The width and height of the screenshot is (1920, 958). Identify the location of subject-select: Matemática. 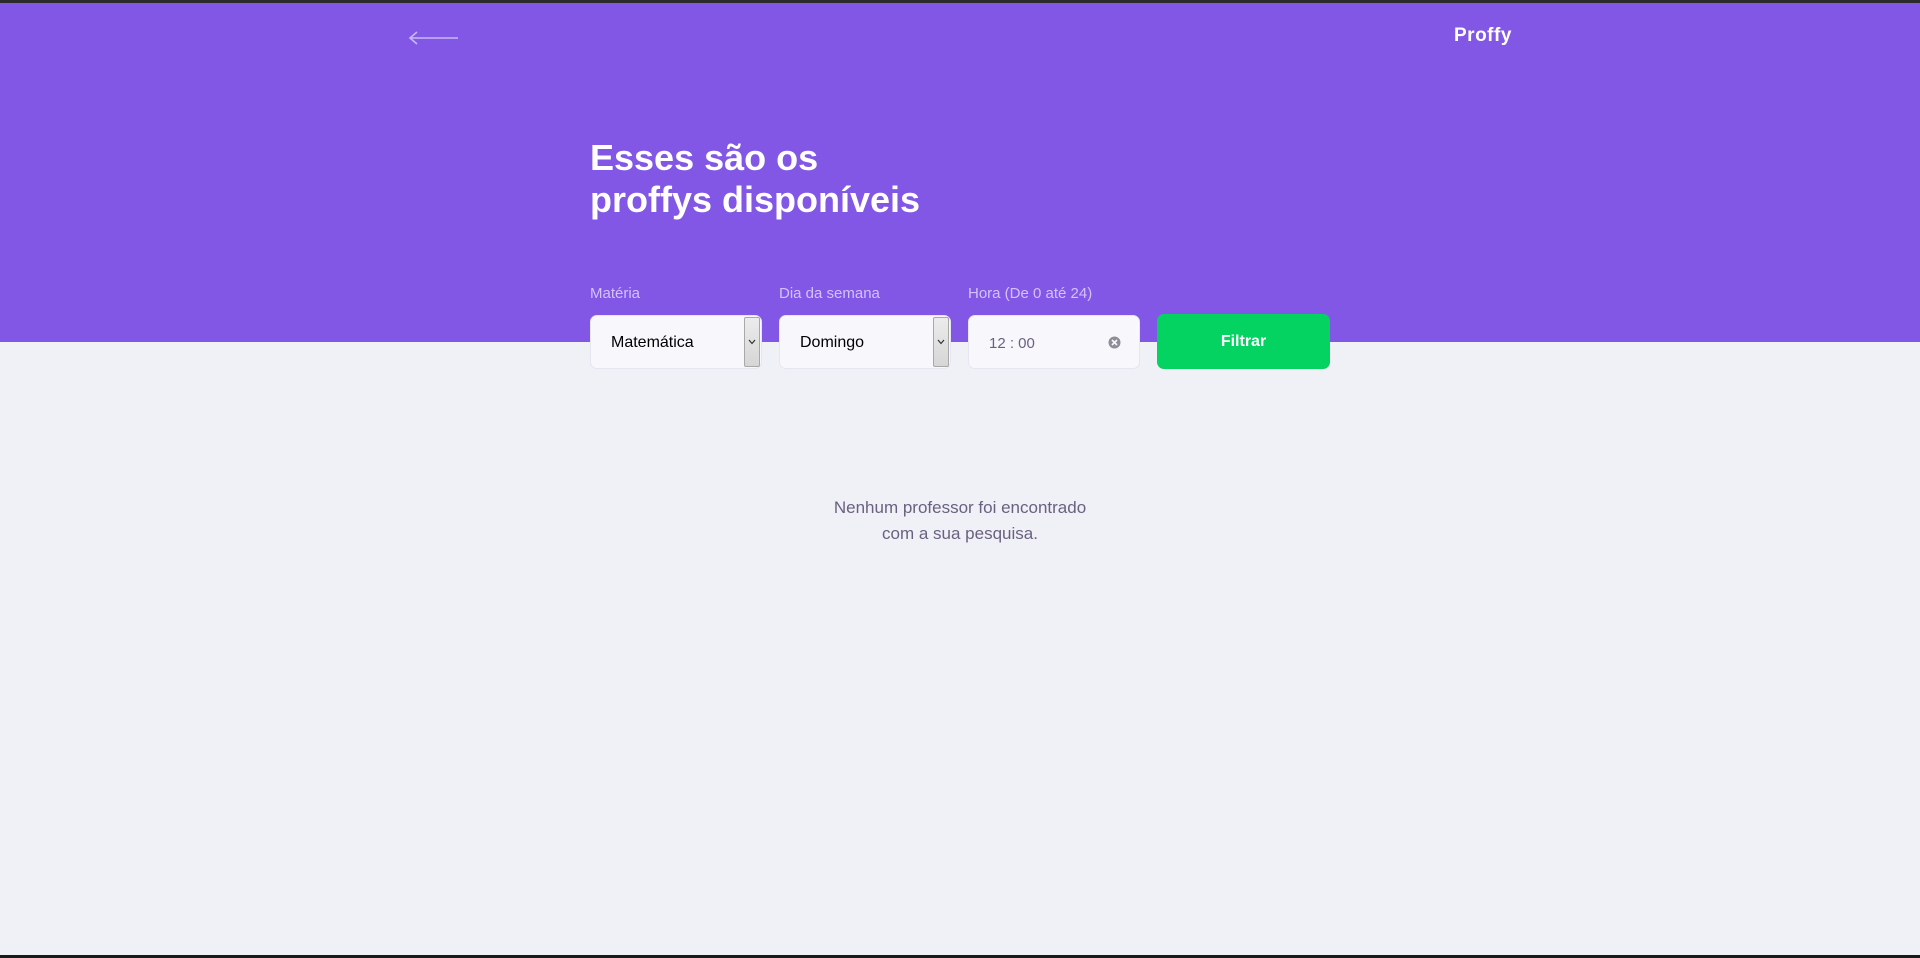
(676, 342).